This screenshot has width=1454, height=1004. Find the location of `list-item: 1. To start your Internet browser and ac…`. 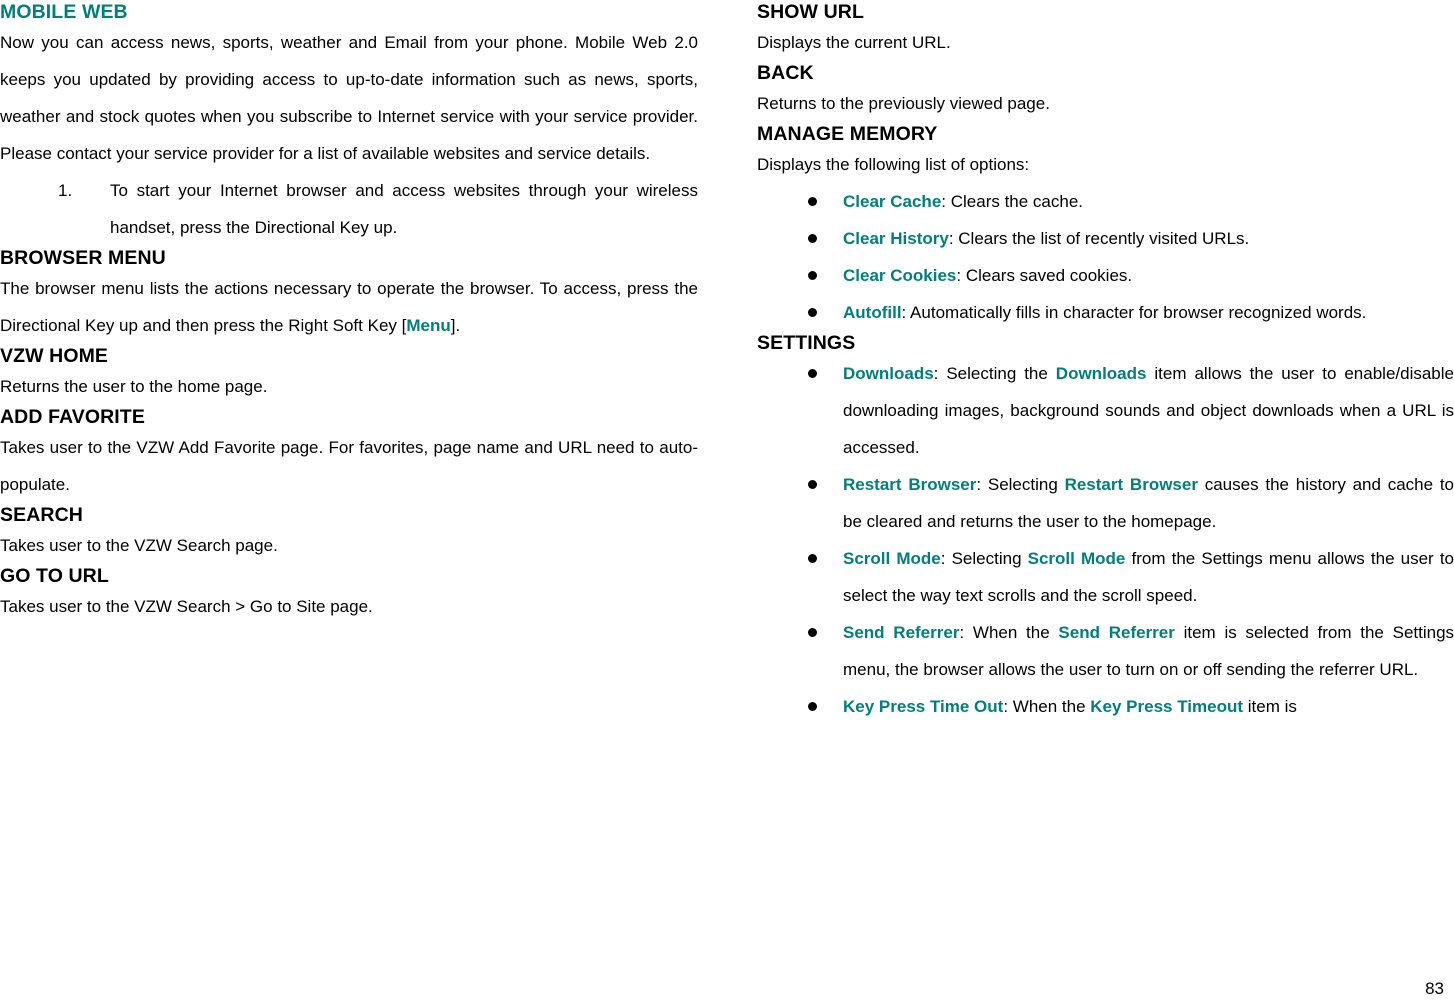

list-item: 1. To start your Internet browser and ac… is located at coordinates (349, 209).